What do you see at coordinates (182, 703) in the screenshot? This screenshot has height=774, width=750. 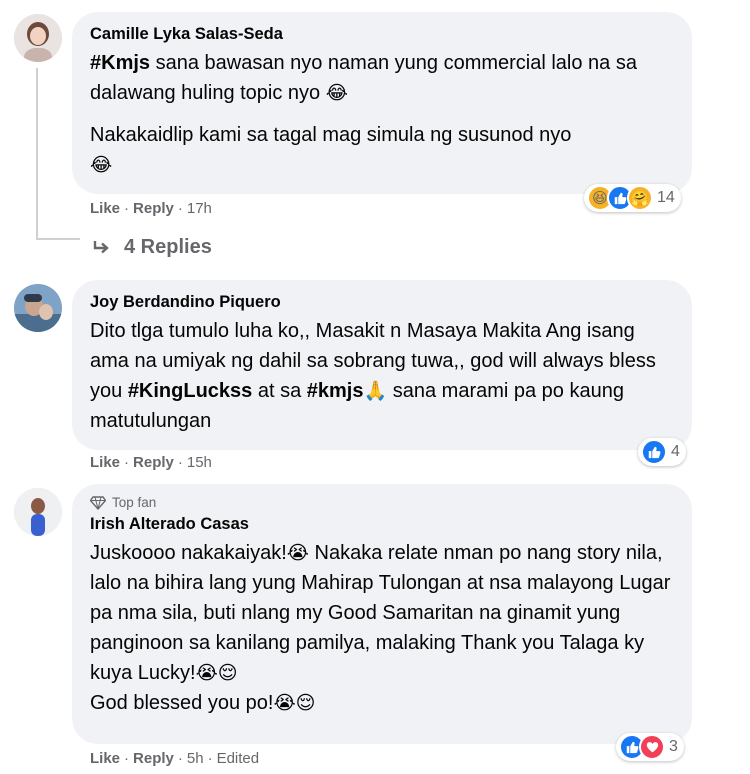 I see `comment-text-segment: God blessed you po!` at bounding box center [182, 703].